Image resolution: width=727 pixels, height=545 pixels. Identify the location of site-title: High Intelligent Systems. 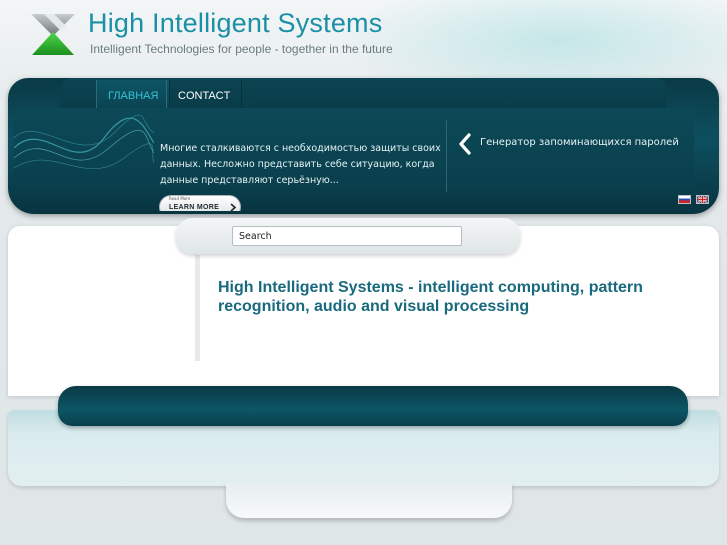
(235, 23).